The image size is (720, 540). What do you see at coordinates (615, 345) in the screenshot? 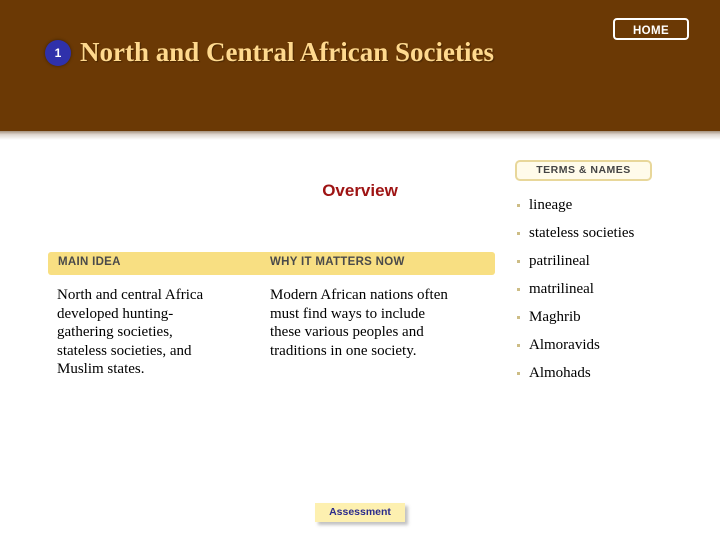
I see `list-item: Almoravids` at bounding box center [615, 345].